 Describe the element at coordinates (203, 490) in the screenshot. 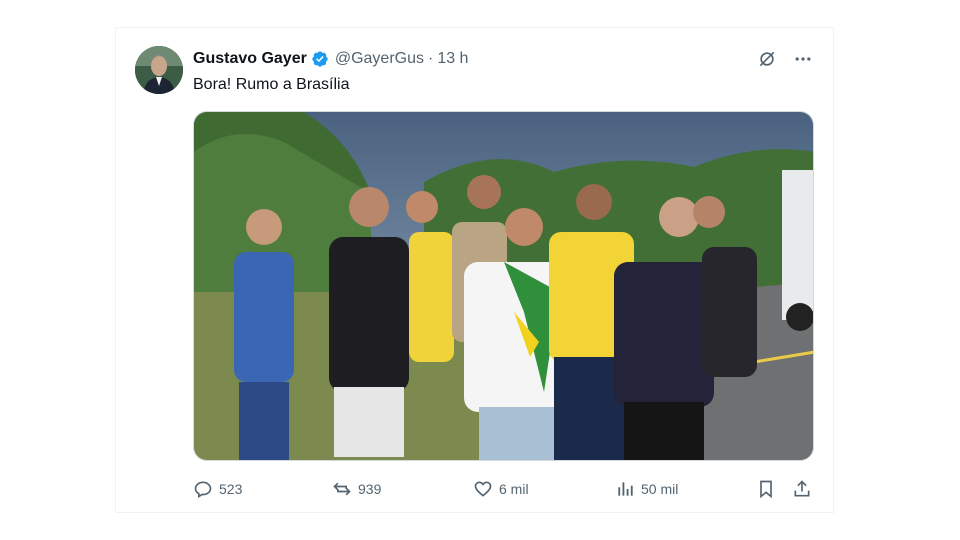

I see `reply-icon` at that location.